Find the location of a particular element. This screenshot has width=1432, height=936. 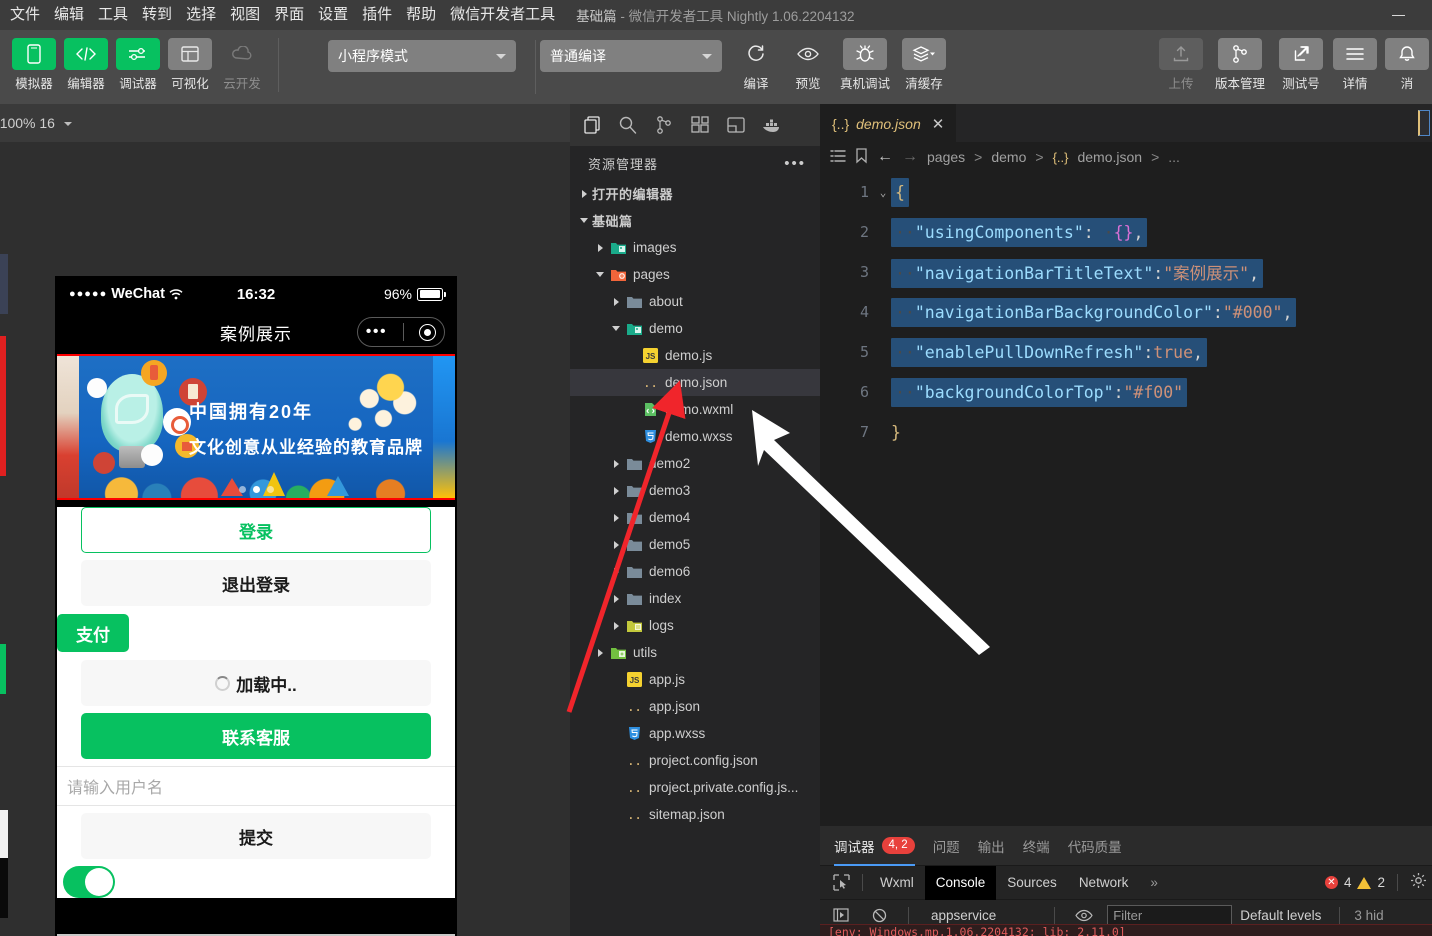

tree-item-about: about is located at coordinates (695, 301).